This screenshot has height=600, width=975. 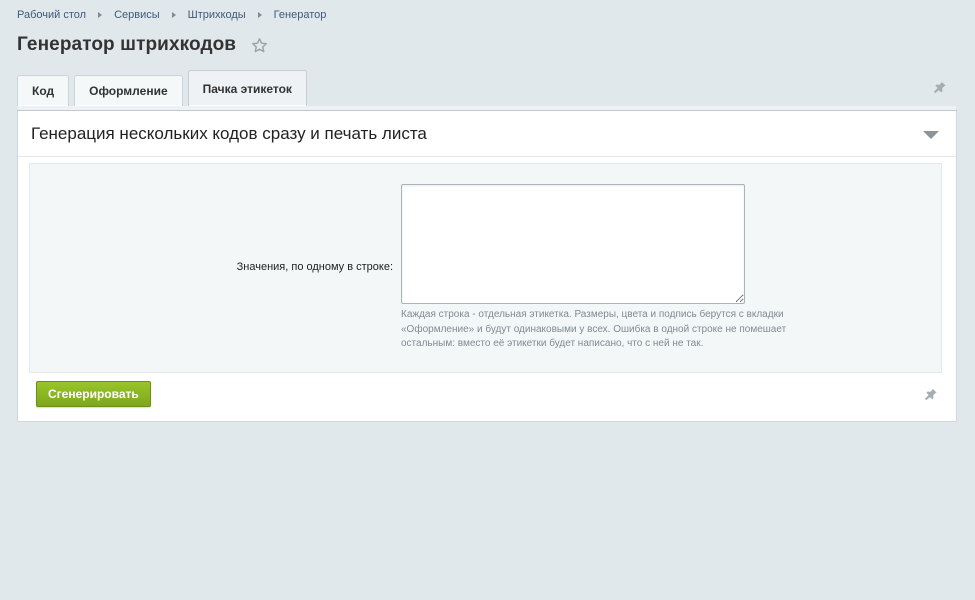 What do you see at coordinates (247, 88) in the screenshot?
I see `tab-label-batch: Пачка этикеток` at bounding box center [247, 88].